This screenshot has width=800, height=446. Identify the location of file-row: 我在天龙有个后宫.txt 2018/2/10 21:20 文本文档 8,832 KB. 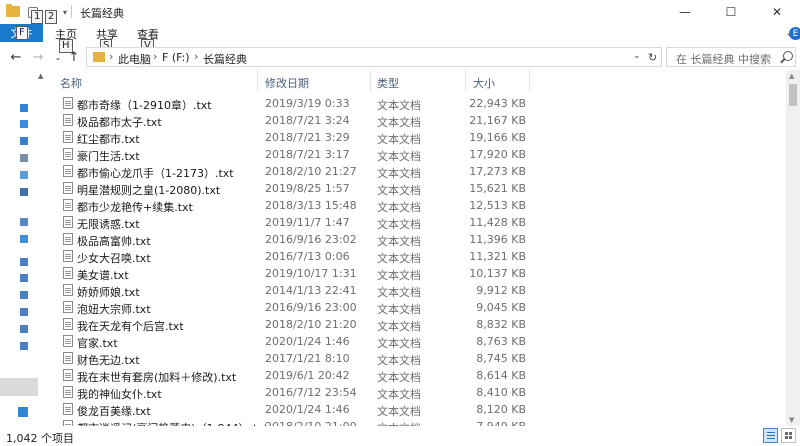
(416, 324).